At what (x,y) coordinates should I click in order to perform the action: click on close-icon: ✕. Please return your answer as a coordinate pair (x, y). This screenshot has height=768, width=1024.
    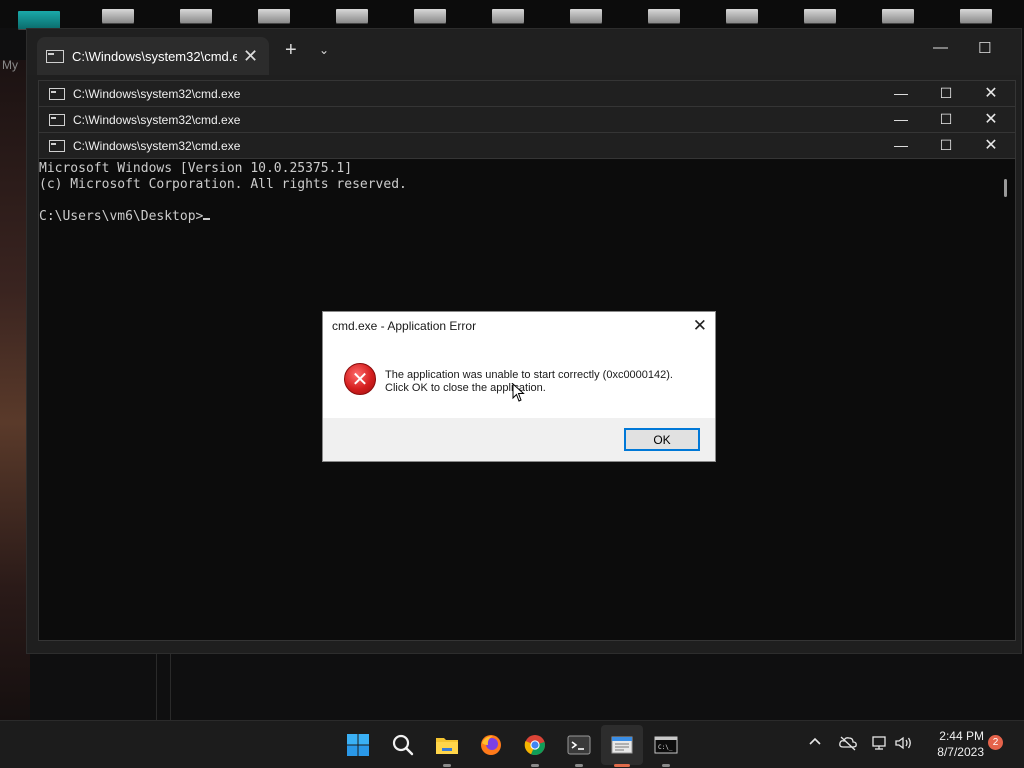
    Looking at the image, I should click on (700, 326).